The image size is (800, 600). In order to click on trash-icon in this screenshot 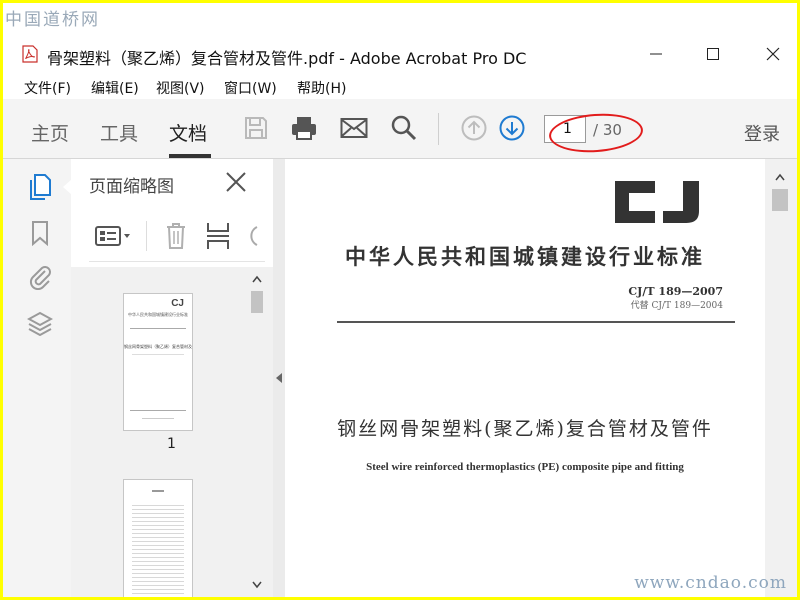, I will do `click(176, 236)`.